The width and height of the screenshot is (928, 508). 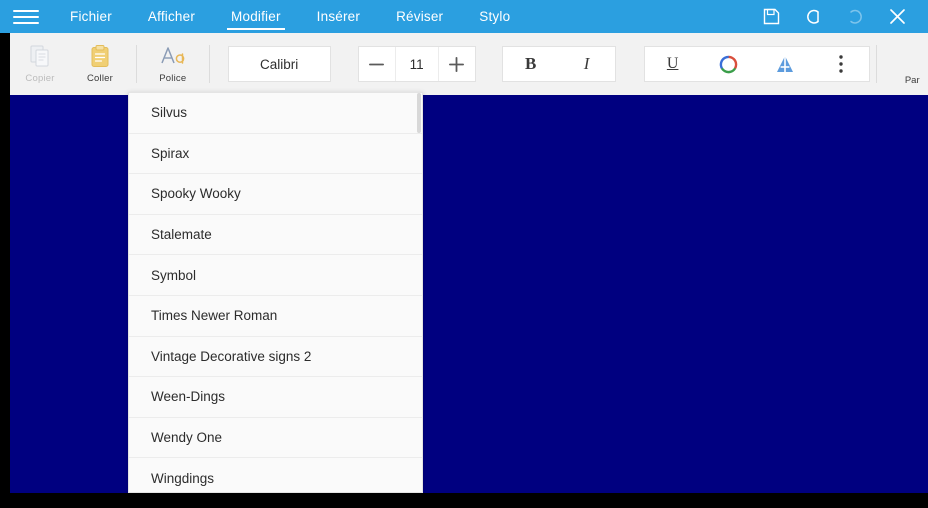 I want to click on font-option-label: Wingdings, so click(x=183, y=478).